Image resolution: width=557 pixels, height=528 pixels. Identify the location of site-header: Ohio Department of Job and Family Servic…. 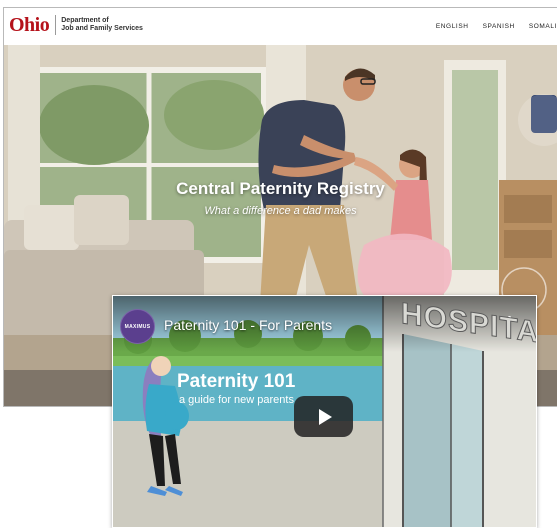
(280, 27).